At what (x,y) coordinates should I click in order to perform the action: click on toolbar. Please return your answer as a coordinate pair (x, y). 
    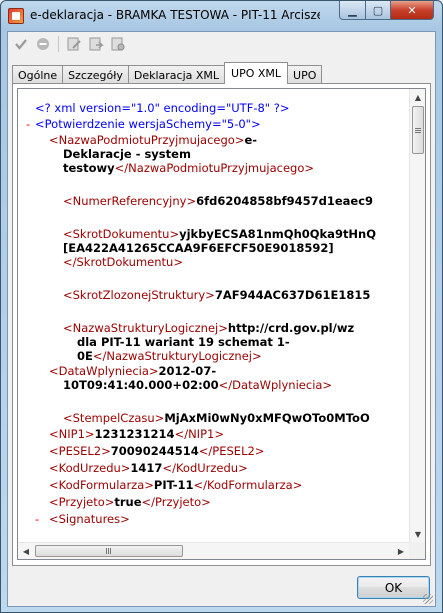
    Looking at the image, I should click on (221, 44).